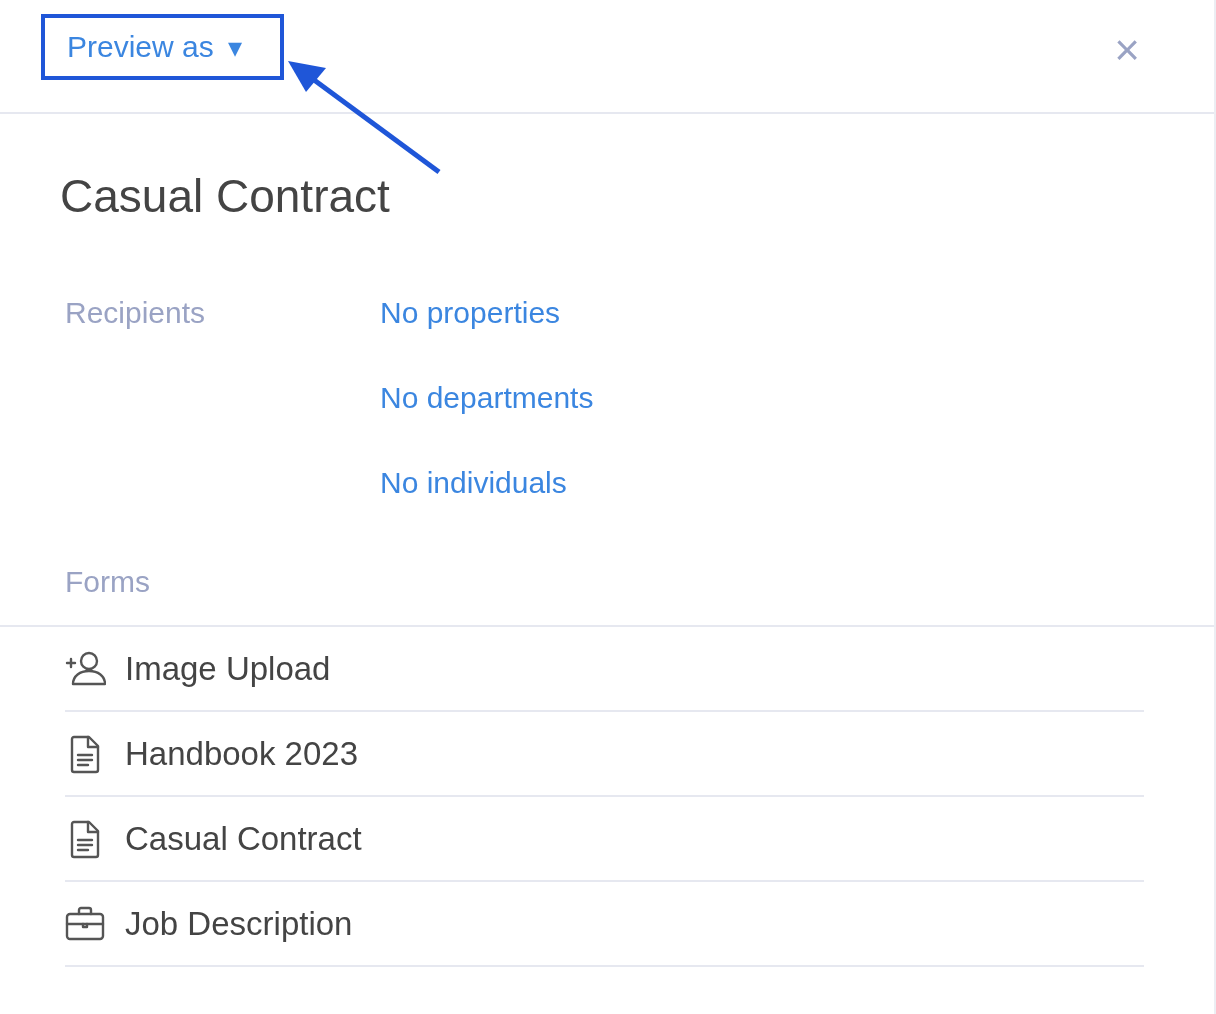 The width and height of the screenshot is (1216, 1014). Describe the element at coordinates (1127, 50) in the screenshot. I see `close-button: ×` at that location.